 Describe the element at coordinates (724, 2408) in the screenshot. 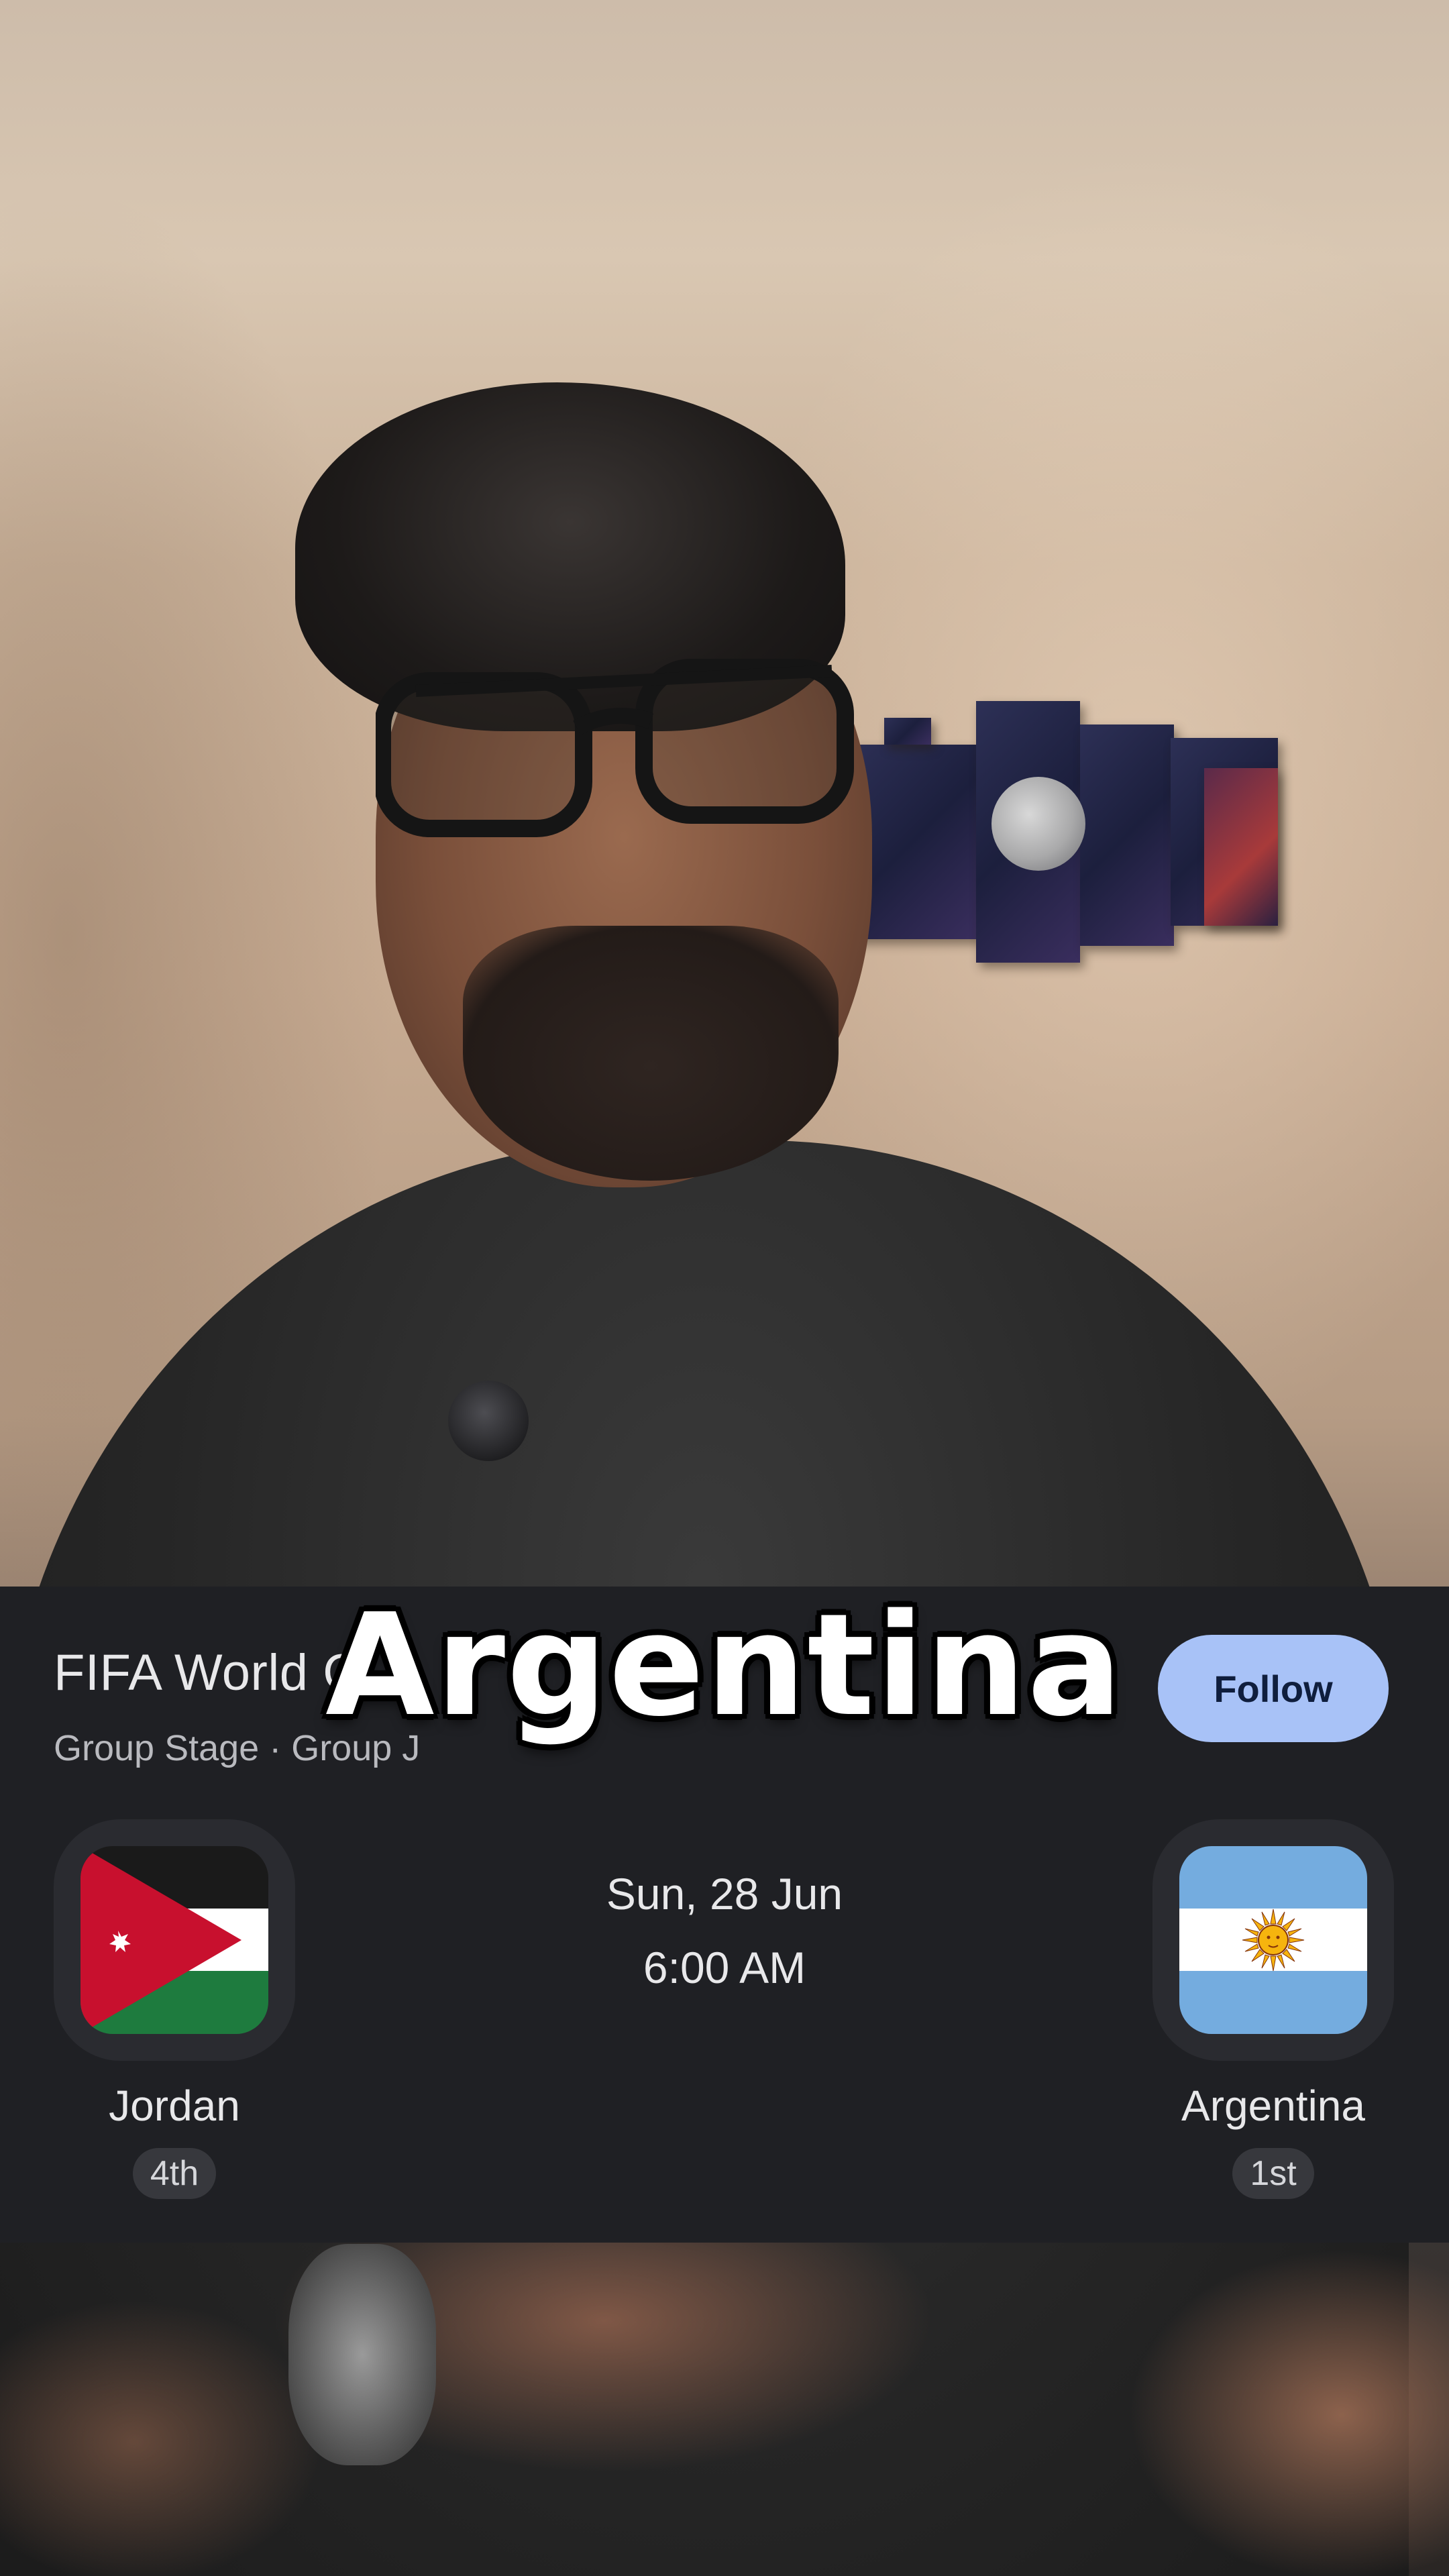

I see `hands` at that location.